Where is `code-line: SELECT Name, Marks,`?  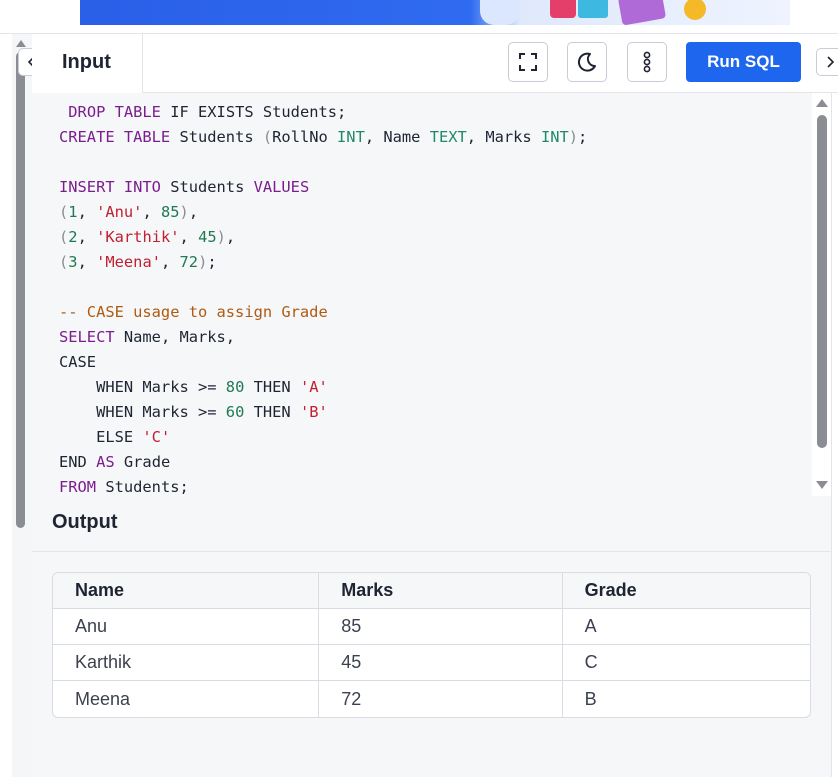
code-line: SELECT Name, Marks, is located at coordinates (323, 337).